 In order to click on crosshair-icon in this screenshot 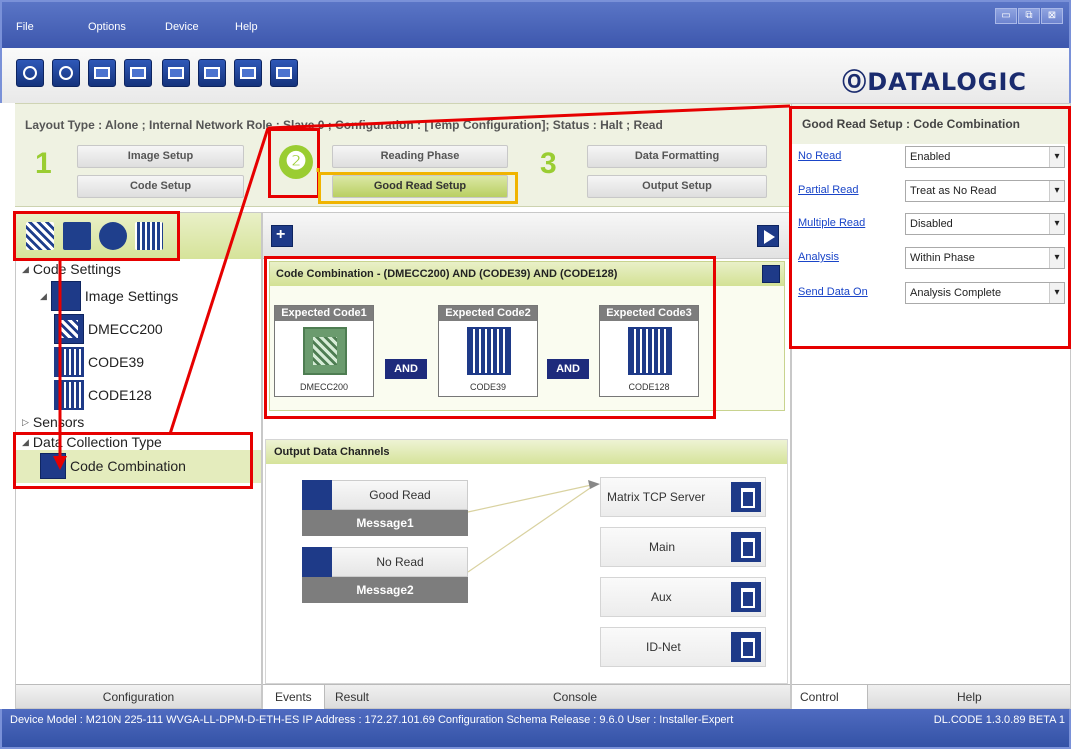, I will do `click(30, 73)`.